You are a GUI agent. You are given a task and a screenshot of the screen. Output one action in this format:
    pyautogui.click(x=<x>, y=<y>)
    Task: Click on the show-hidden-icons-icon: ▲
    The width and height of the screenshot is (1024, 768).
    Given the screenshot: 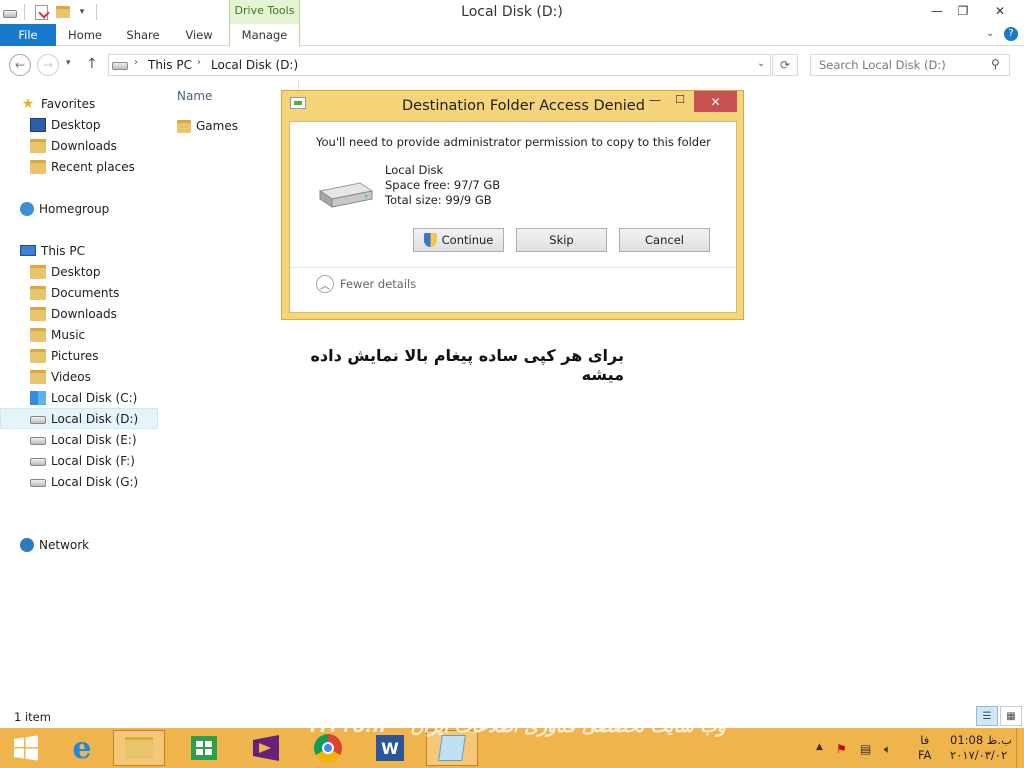 What is the action you would take?
    pyautogui.click(x=819, y=747)
    